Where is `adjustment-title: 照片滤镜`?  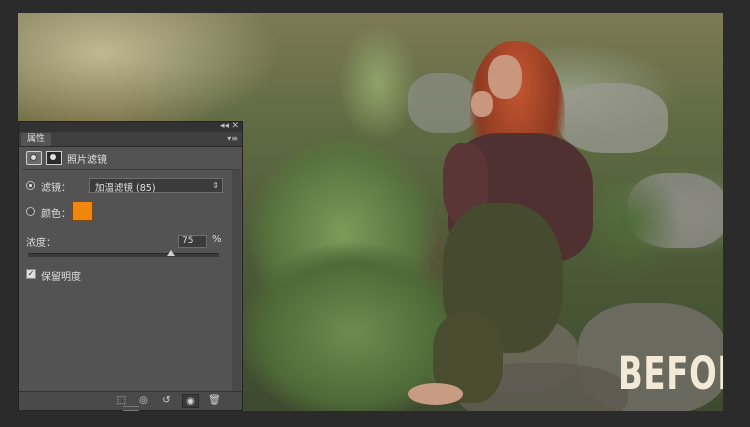
adjustment-title: 照片滤镜 is located at coordinates (87, 160).